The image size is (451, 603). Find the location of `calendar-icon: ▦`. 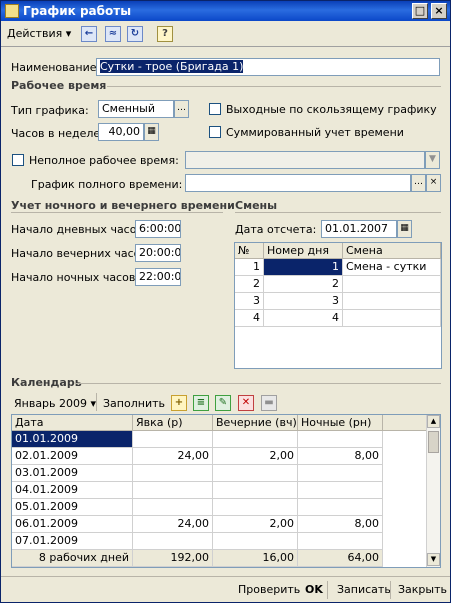

calendar-icon: ▦ is located at coordinates (404, 229).